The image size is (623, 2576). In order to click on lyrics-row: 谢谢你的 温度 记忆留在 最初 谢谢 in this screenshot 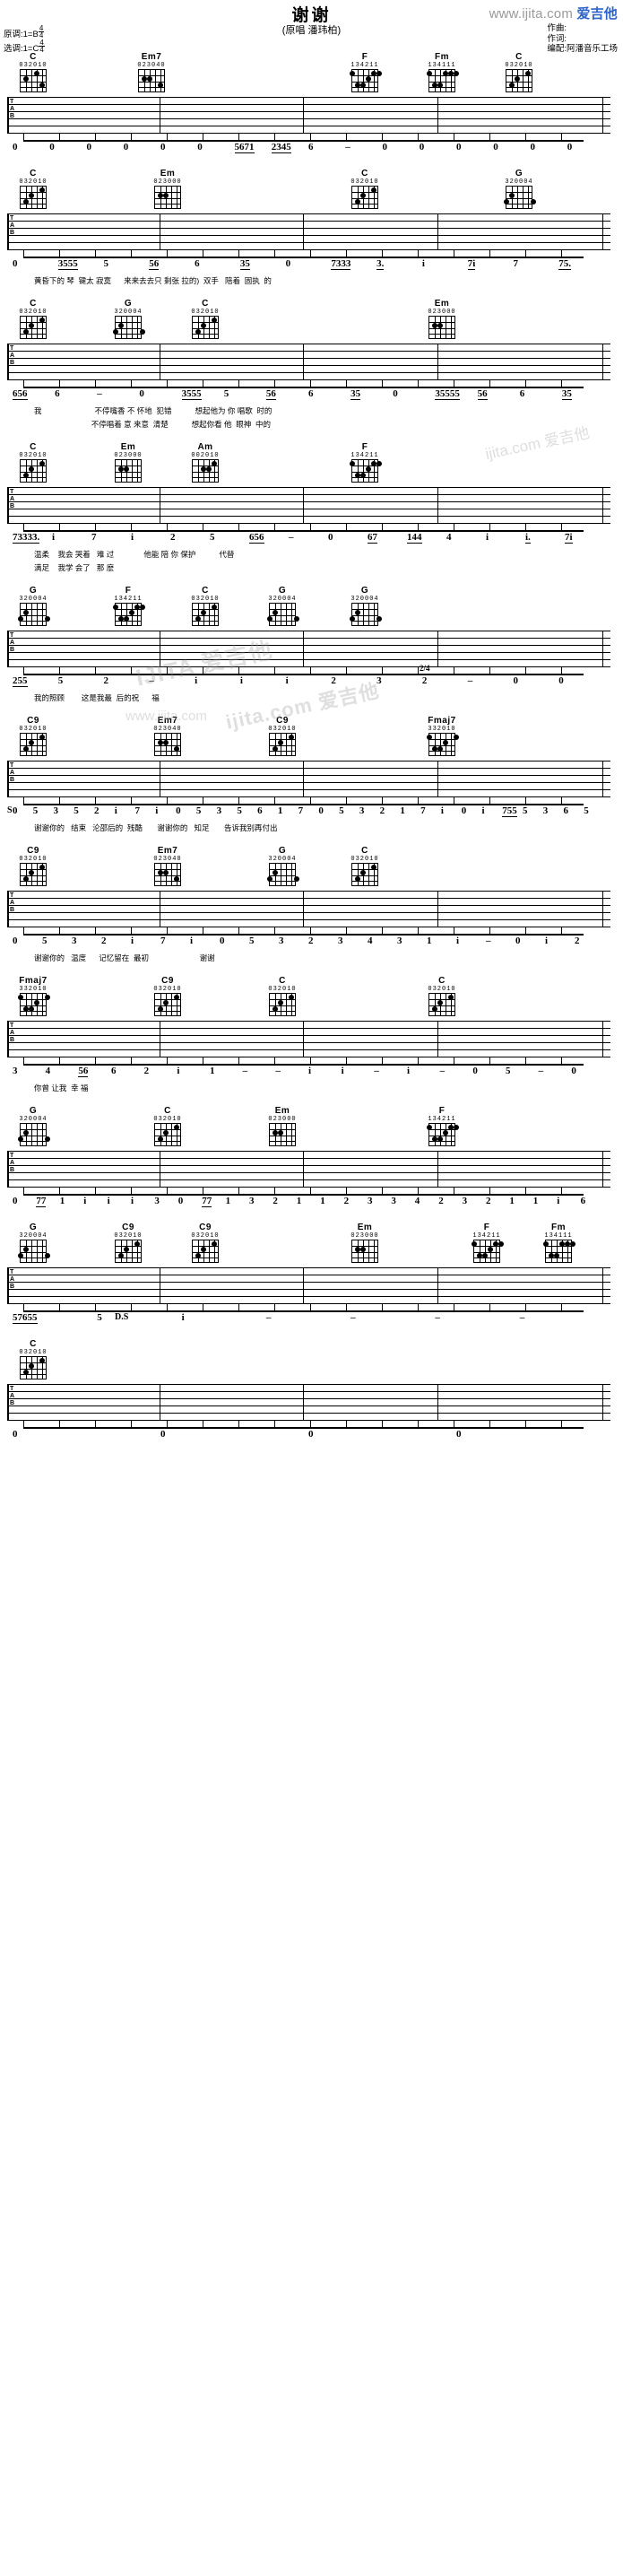, I will do `click(311, 960)`.